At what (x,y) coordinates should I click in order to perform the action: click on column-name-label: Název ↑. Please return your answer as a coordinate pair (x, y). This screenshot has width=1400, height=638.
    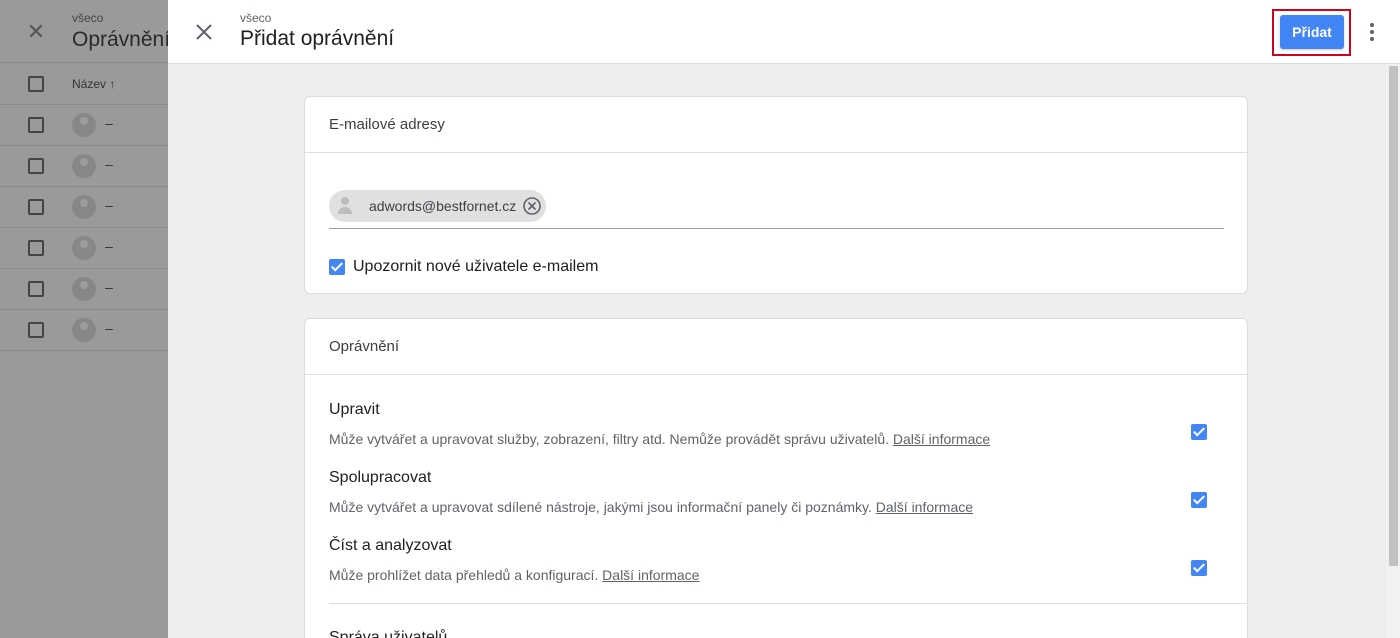
    Looking at the image, I should click on (94, 84).